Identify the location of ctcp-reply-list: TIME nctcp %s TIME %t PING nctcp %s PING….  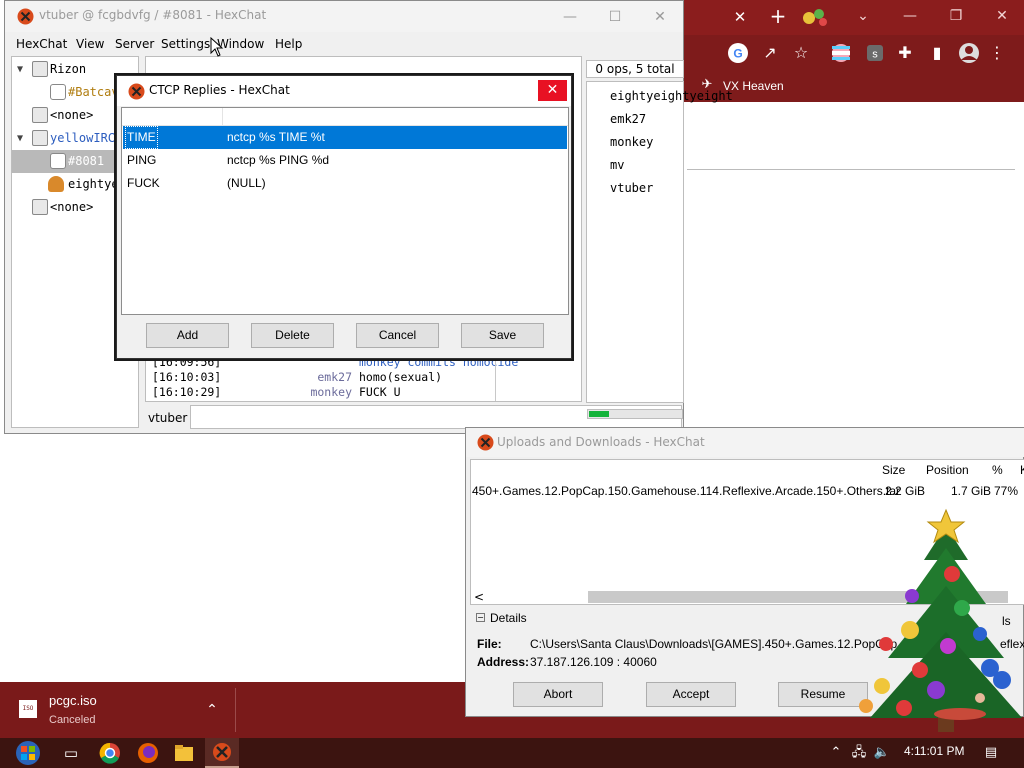
(345, 211).